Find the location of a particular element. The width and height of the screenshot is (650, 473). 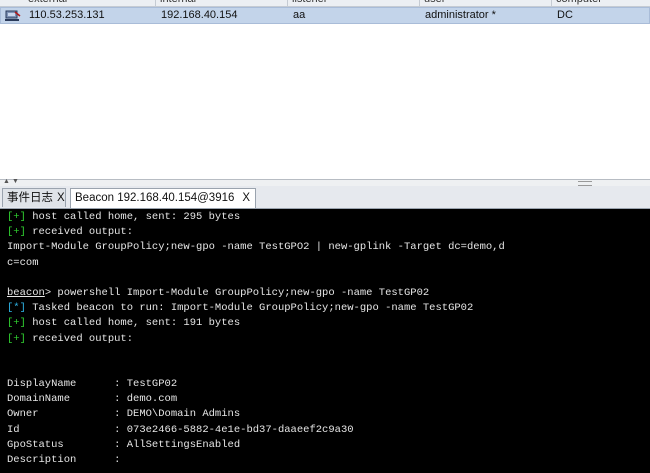

column-header-external: external is located at coordinates (47, 3).